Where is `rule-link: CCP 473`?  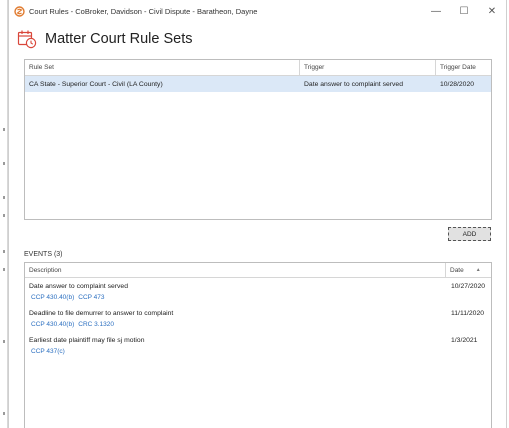 rule-link: CCP 473 is located at coordinates (91, 297).